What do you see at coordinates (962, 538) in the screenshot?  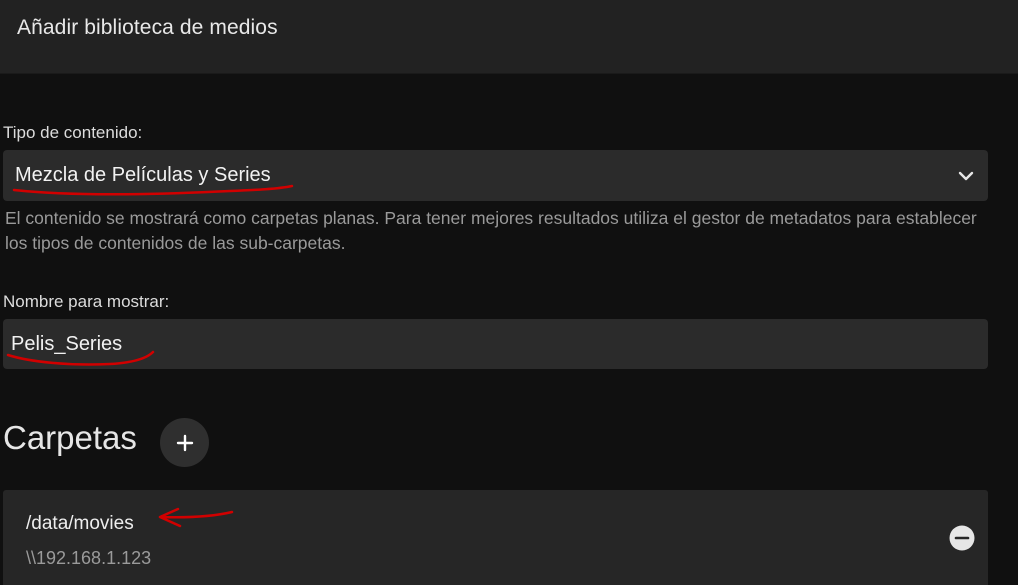 I see `remove-folder-button` at bounding box center [962, 538].